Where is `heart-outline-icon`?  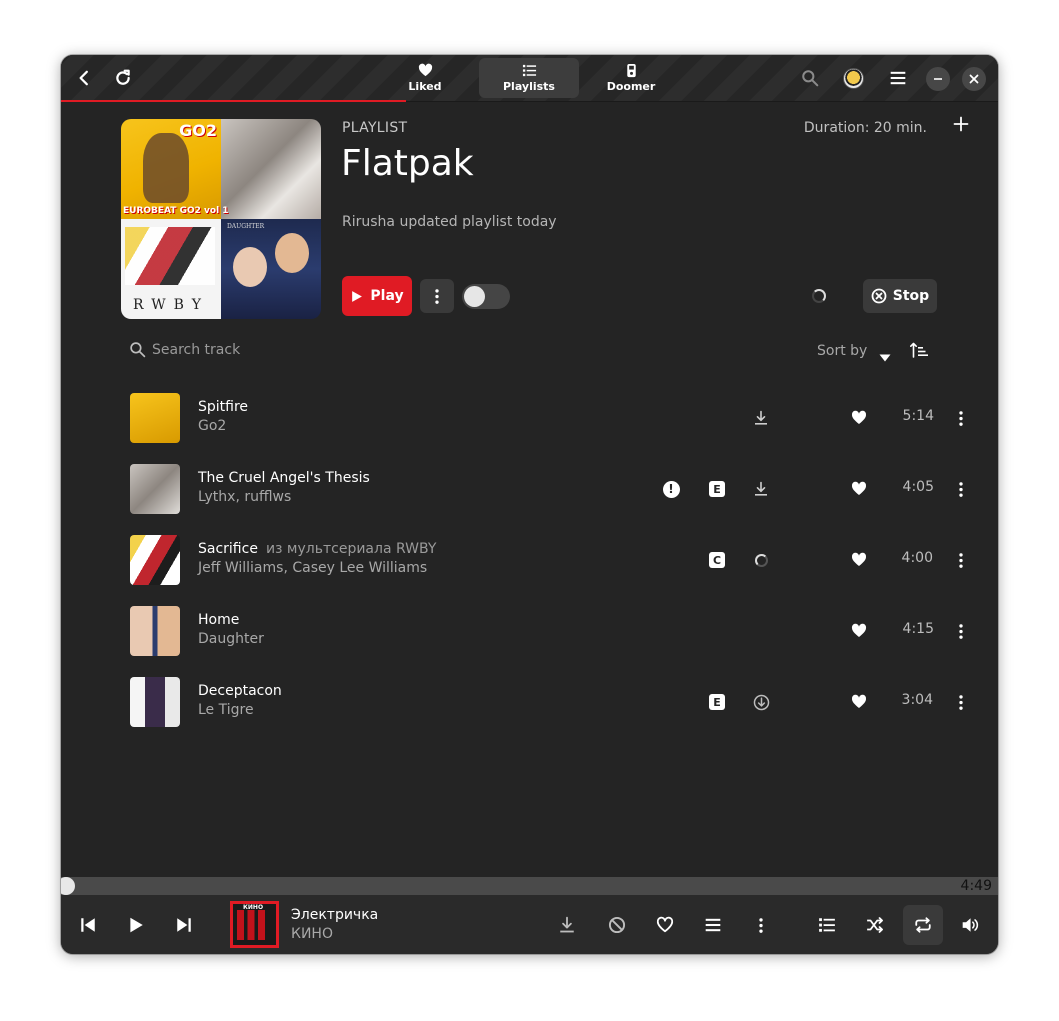
heart-outline-icon is located at coordinates (665, 924).